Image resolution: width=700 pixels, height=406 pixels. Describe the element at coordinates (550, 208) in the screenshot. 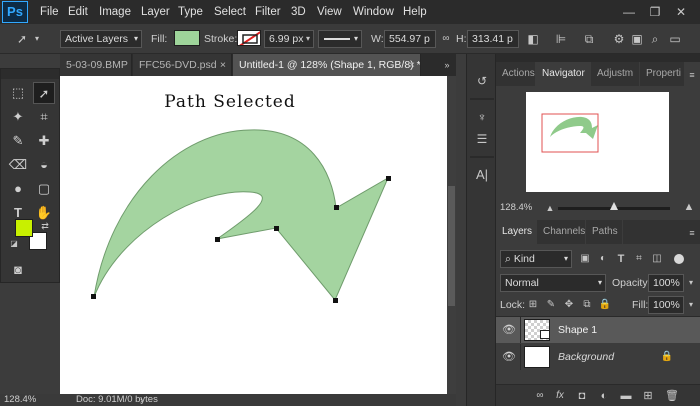

I see `zoom-out-icon: ▲` at that location.